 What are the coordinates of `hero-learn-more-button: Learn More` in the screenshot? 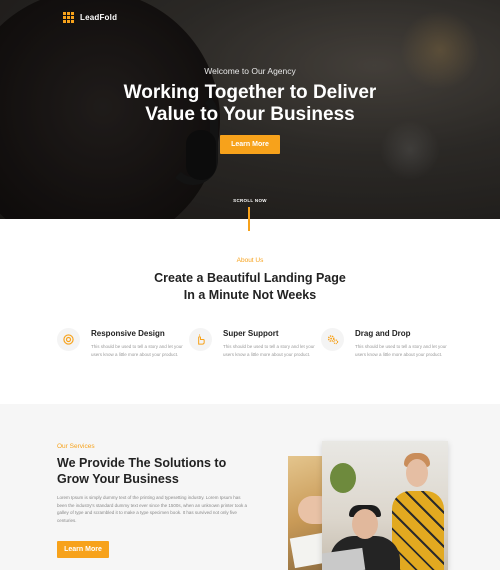 It's located at (250, 144).